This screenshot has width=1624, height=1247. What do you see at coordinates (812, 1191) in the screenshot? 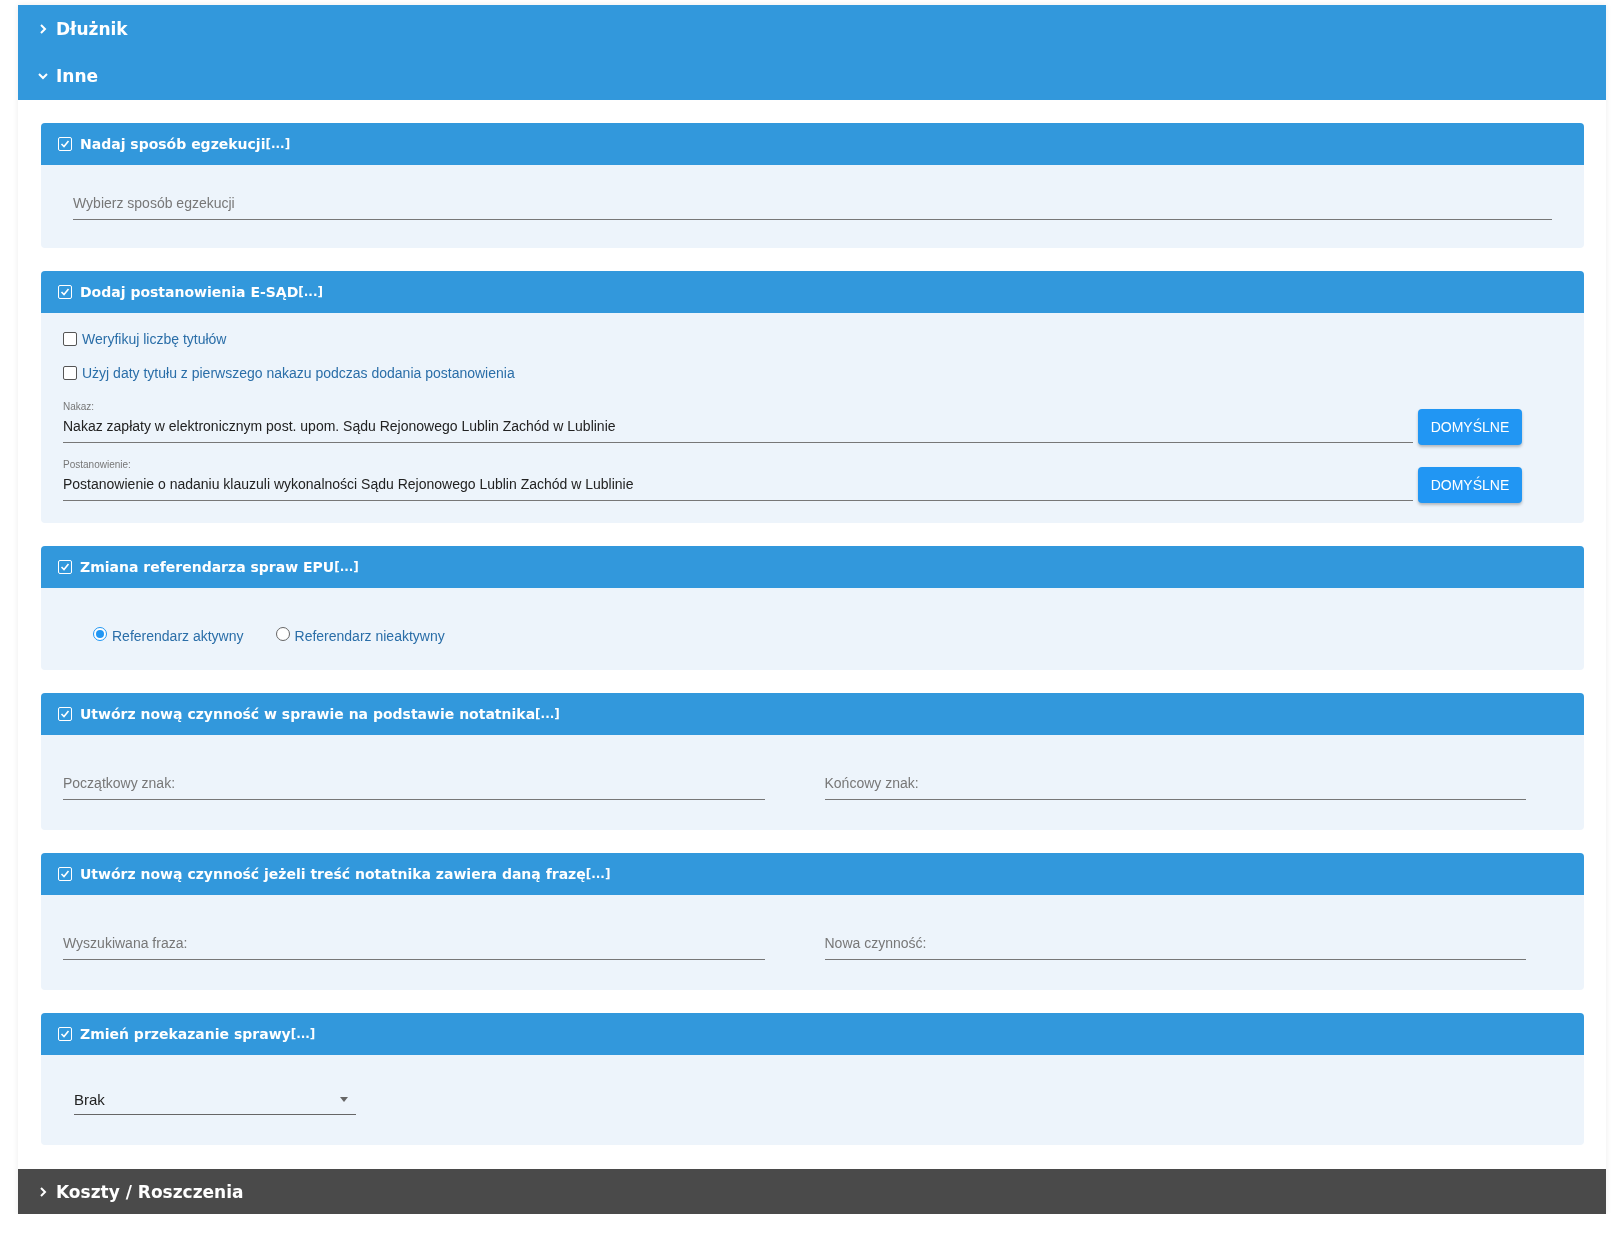
I see `section-header: Koszty / Roszczenia` at bounding box center [812, 1191].